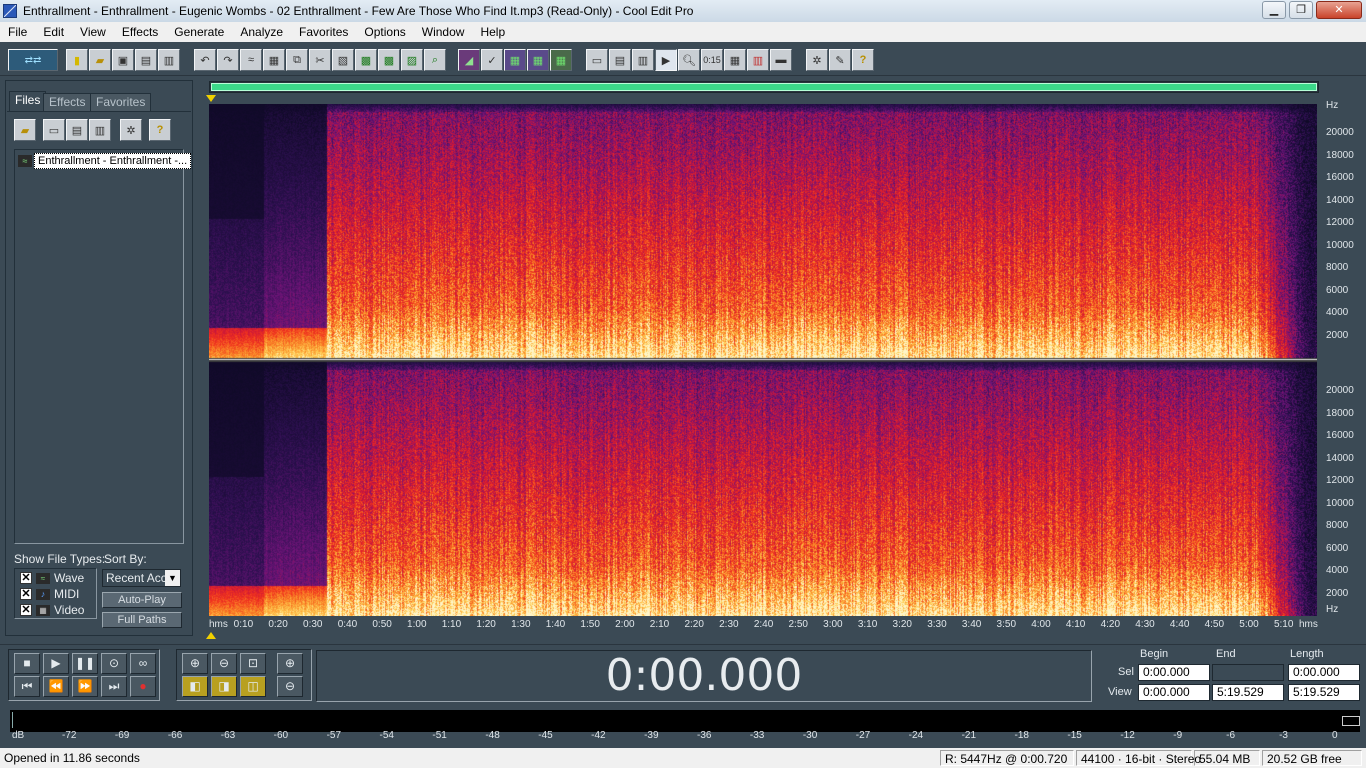 Image resolution: width=1366 pixels, height=768 pixels. Describe the element at coordinates (561, 60) in the screenshot. I see `pan-view-icon: ▦` at that location.